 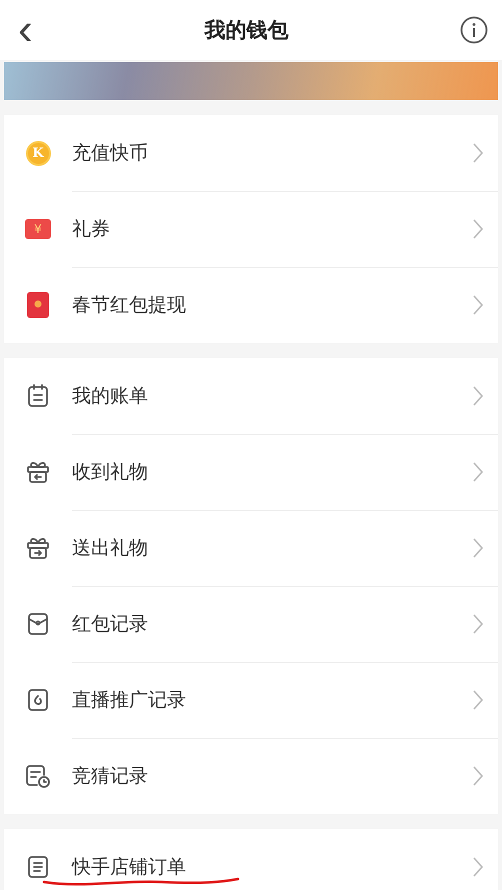 What do you see at coordinates (110, 471) in the screenshot?
I see `menu-item: 收到礼物` at bounding box center [110, 471].